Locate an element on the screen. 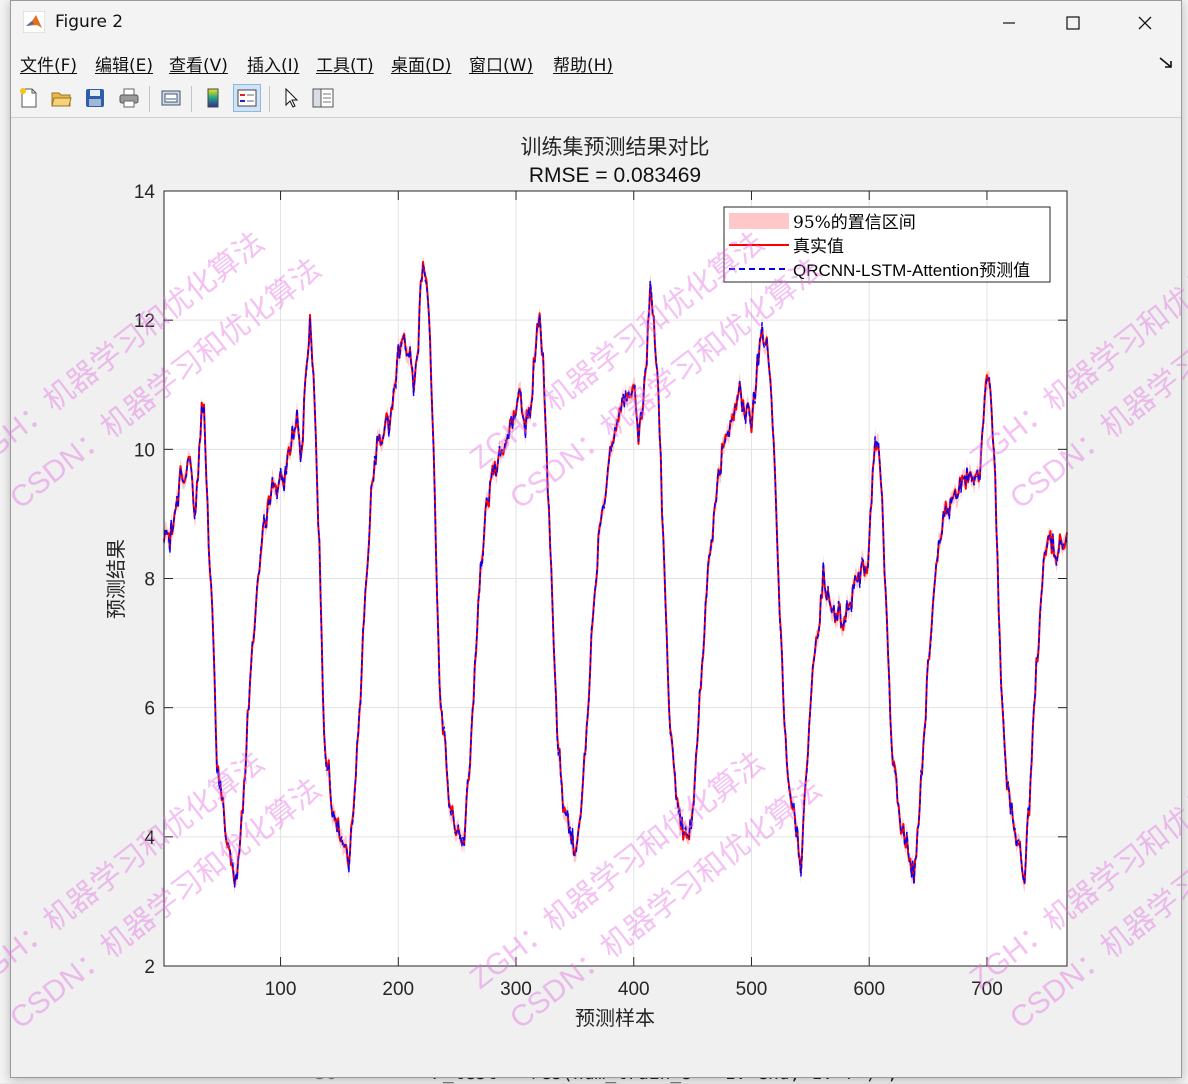  x-tick-label: 100 is located at coordinates (281, 989).